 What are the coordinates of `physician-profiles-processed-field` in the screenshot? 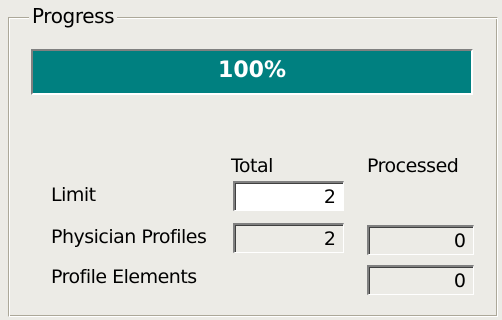 It's located at (420, 240).